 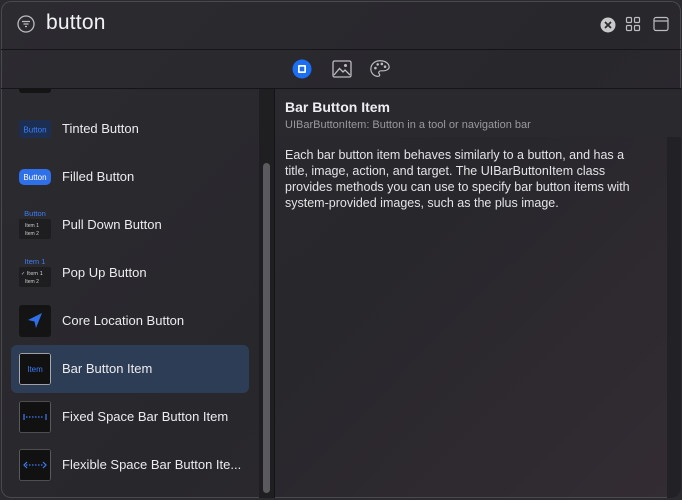 I want to click on list-item-fixed-space-bar-button-item: Fixed Space Bar Button Item, so click(x=130, y=417).